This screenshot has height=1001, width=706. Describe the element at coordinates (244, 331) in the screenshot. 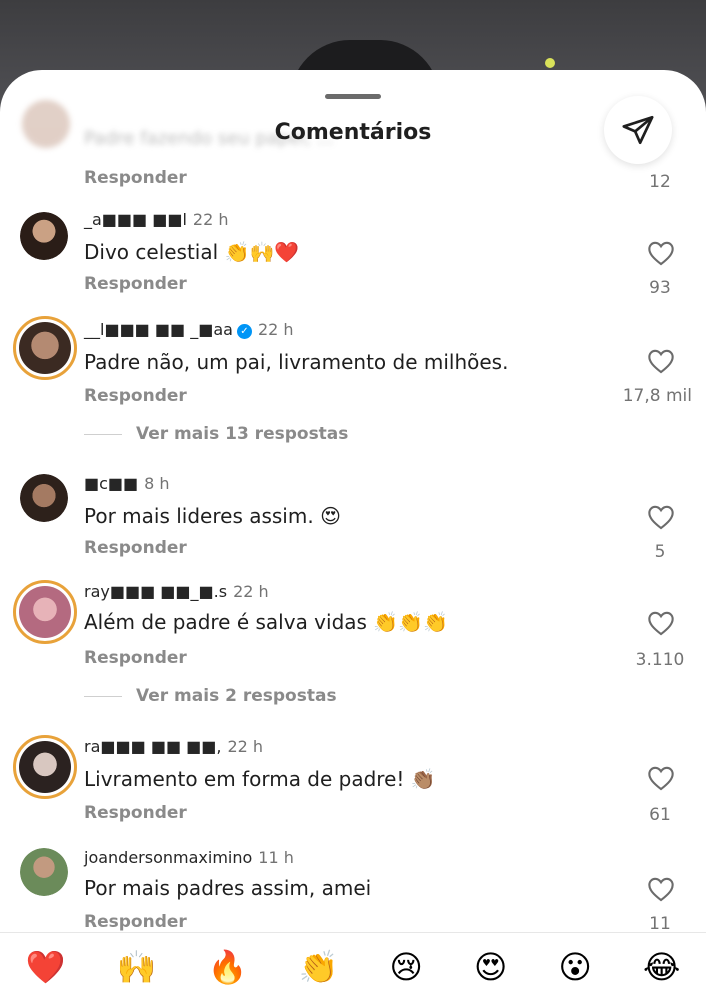

I see `verified-badge-icon: ✓` at that location.